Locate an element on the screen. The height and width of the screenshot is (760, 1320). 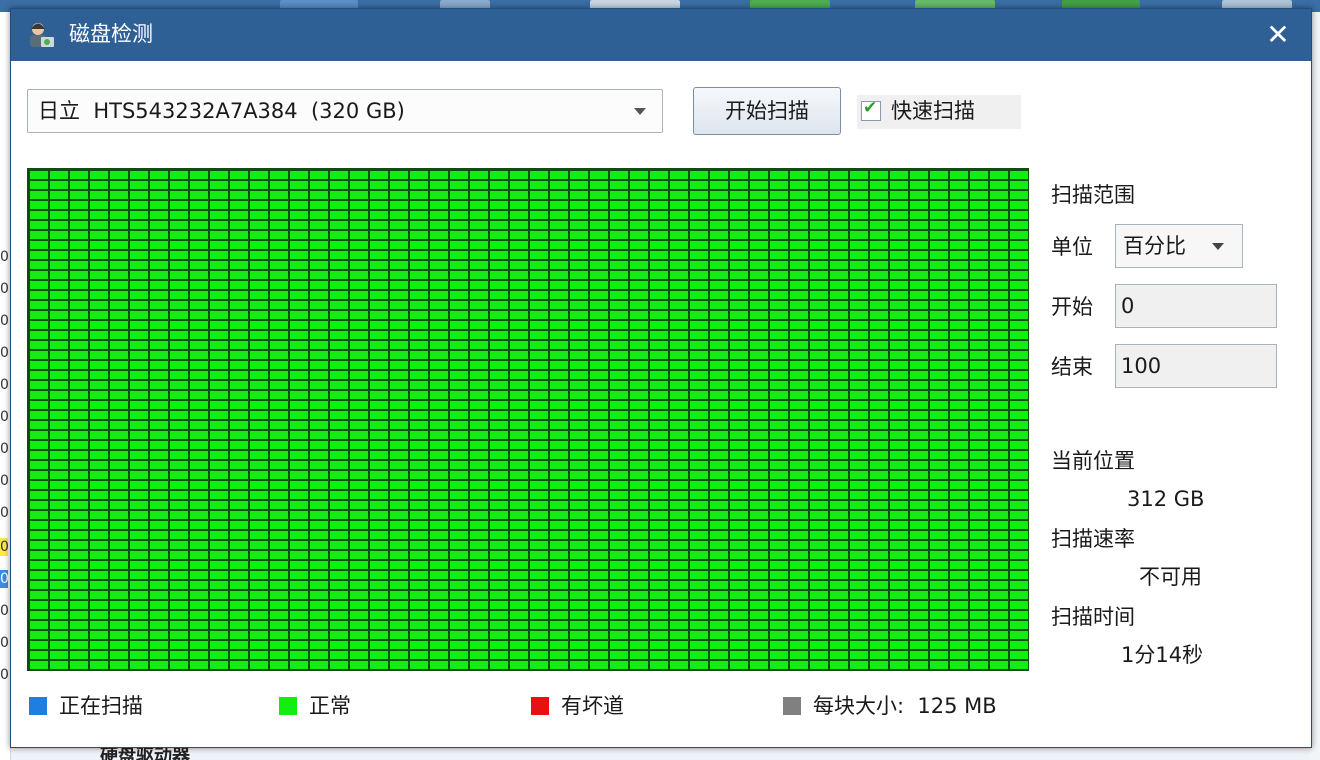
quick-scan-label: 快速扫描 is located at coordinates (933, 111).